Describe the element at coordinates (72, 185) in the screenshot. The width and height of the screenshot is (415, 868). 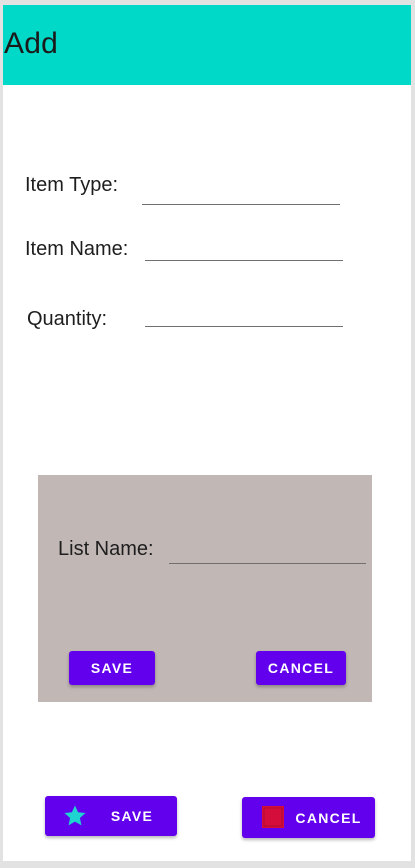
I see `item-type-label: Item Type:` at that location.